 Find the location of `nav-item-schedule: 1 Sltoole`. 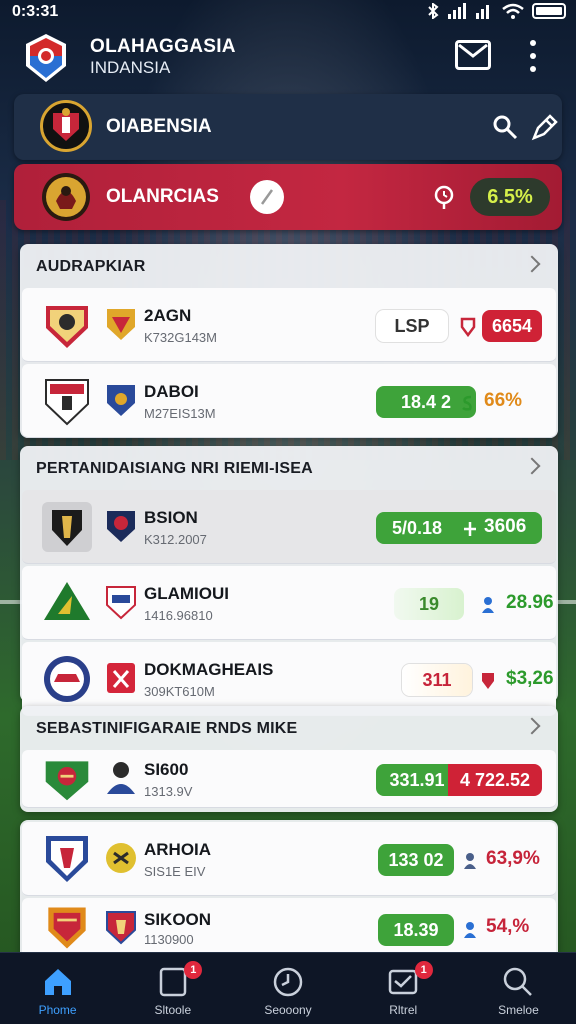

nav-item-schedule: 1 Sltoole is located at coordinates (172, 988).